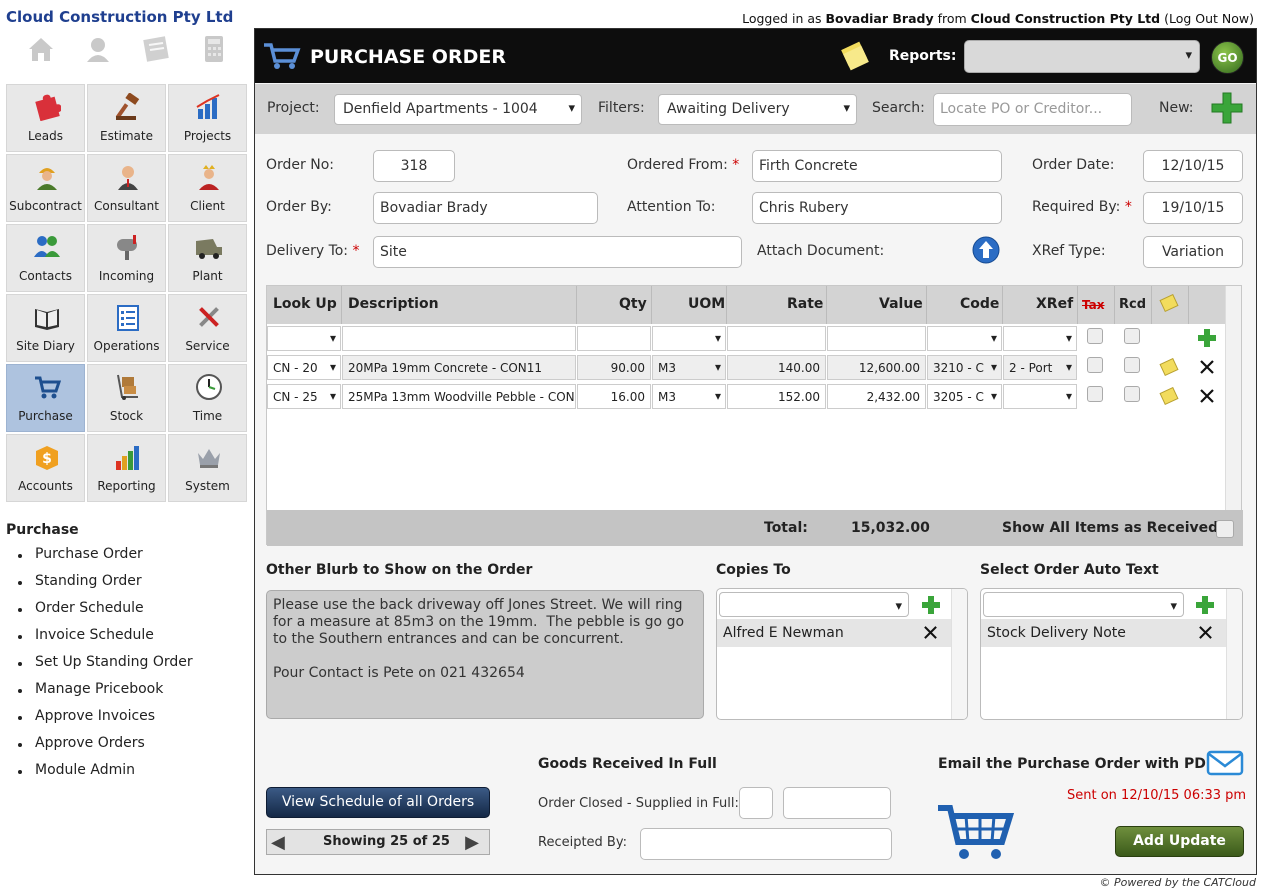  I want to click on project-select: Denfield Apartments - 1004, so click(458, 109).